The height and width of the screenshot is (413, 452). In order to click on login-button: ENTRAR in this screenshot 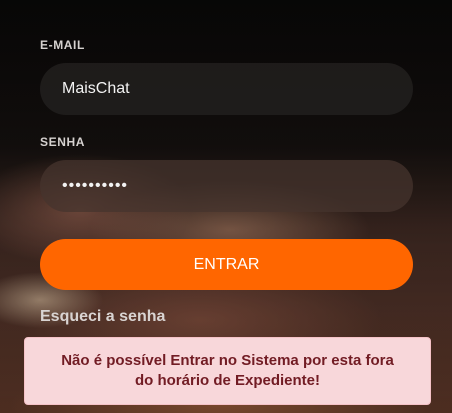, I will do `click(226, 264)`.